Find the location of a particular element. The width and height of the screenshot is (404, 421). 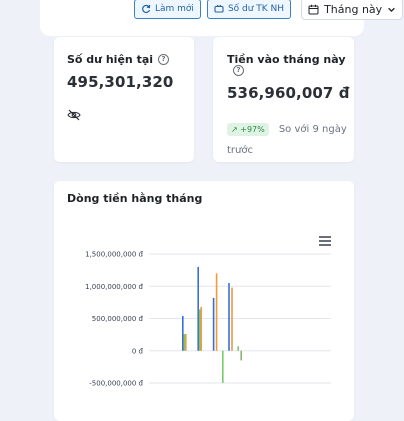

header-card: Làm mới Số dư TK NH Tháng này is located at coordinates (222, 18).